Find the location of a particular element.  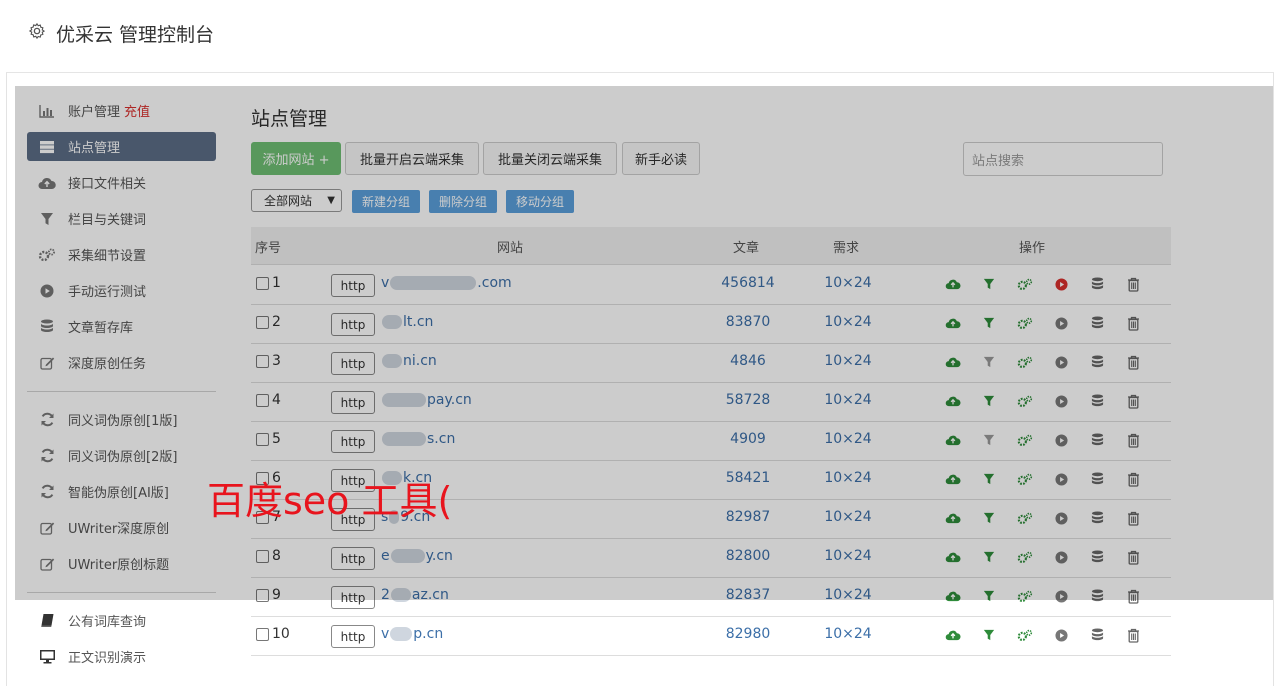

sidebar-item-label: 公有词库查询 is located at coordinates (107, 622).